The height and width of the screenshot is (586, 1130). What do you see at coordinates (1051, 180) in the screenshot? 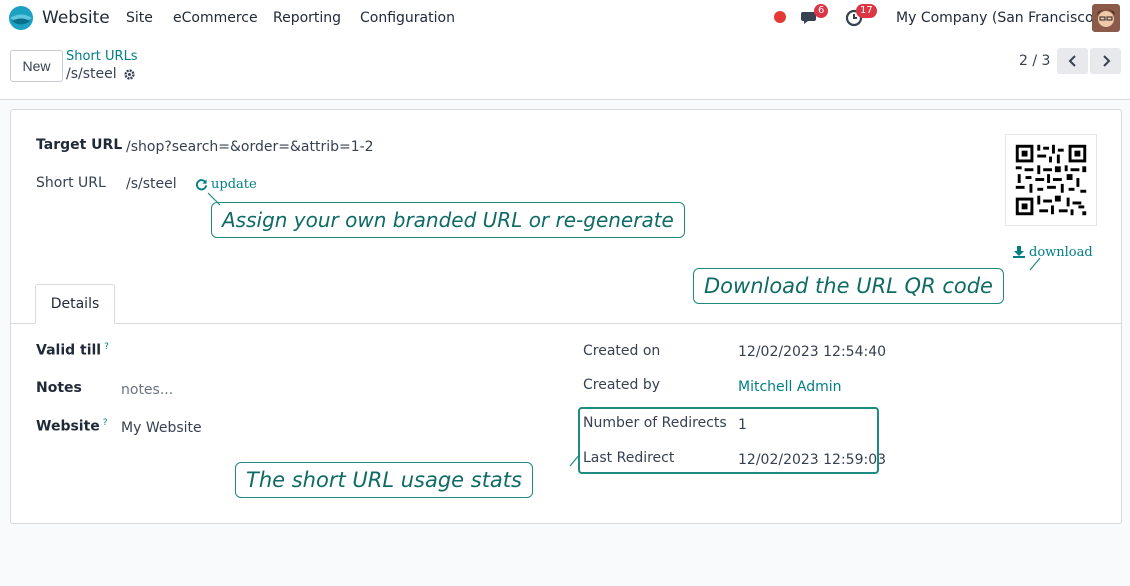
I see `qr-code-image` at bounding box center [1051, 180].